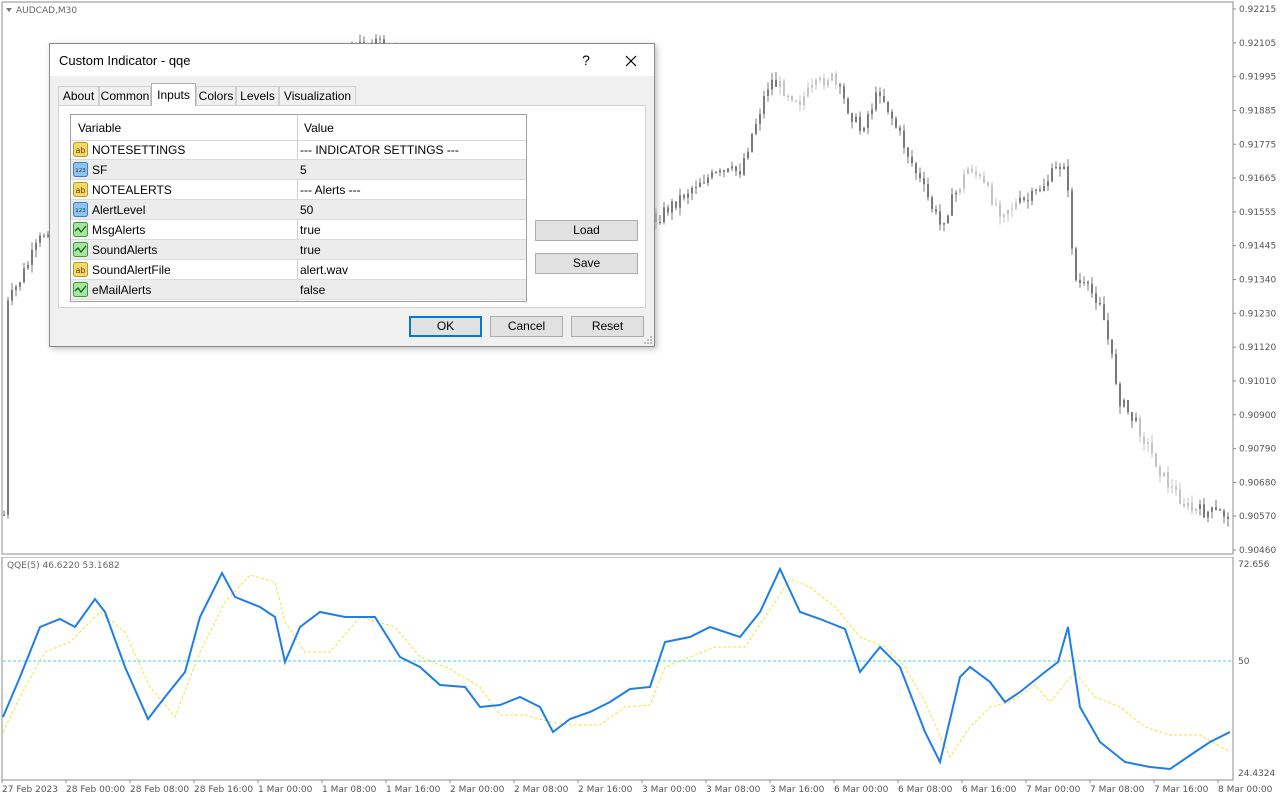  I want to click on variable-value: 50, so click(306, 210).